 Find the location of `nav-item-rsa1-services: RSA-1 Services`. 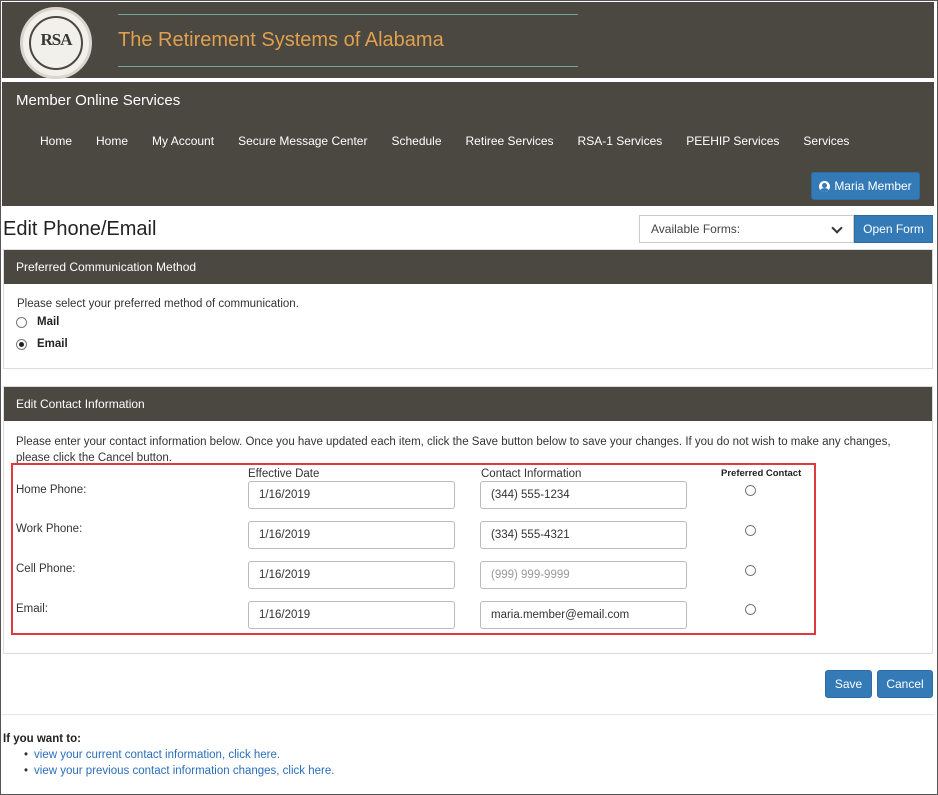

nav-item-rsa1-services: RSA-1 Services is located at coordinates (620, 141).